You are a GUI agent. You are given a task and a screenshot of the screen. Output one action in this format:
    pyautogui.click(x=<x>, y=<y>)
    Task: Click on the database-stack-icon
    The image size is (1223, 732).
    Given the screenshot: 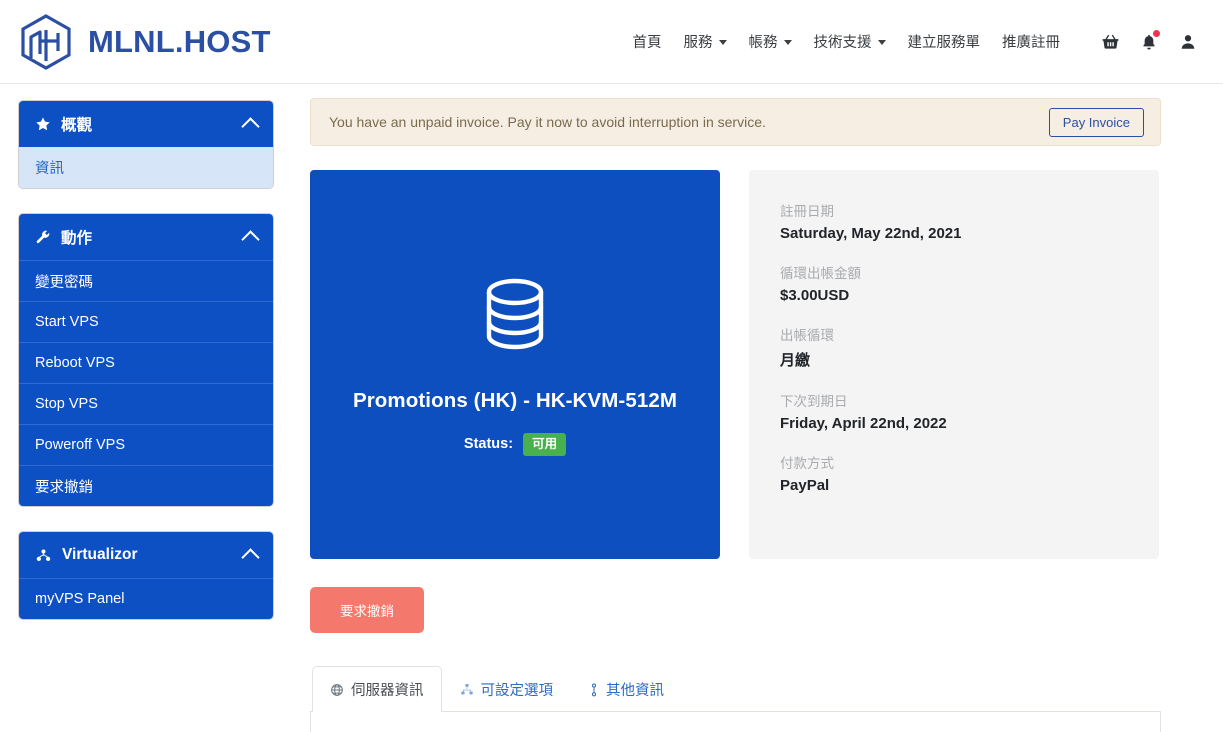 What is the action you would take?
    pyautogui.click(x=515, y=316)
    